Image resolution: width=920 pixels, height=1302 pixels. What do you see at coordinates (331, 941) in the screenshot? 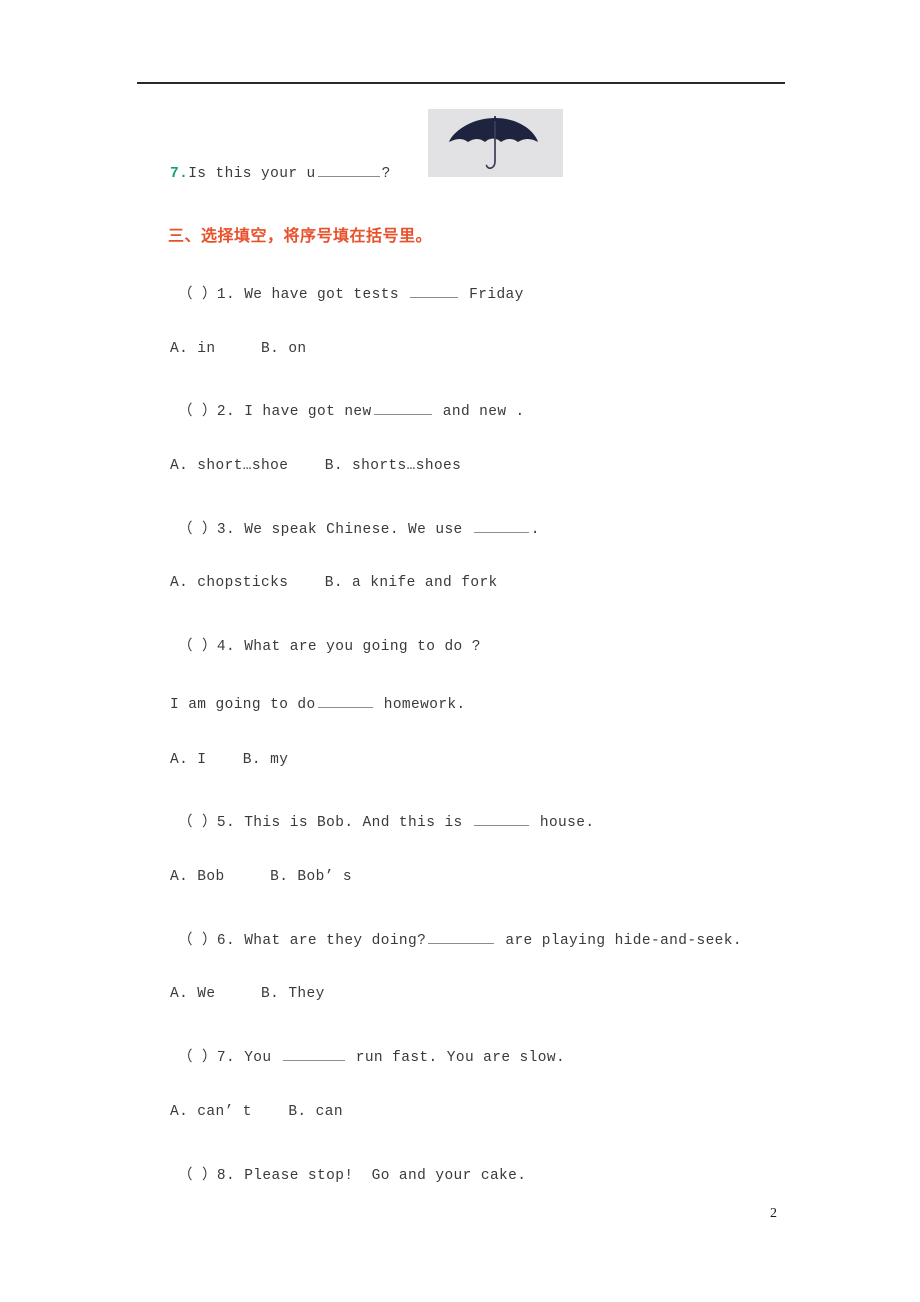
I see `question-6-text-before: What are they doing?` at bounding box center [331, 941].